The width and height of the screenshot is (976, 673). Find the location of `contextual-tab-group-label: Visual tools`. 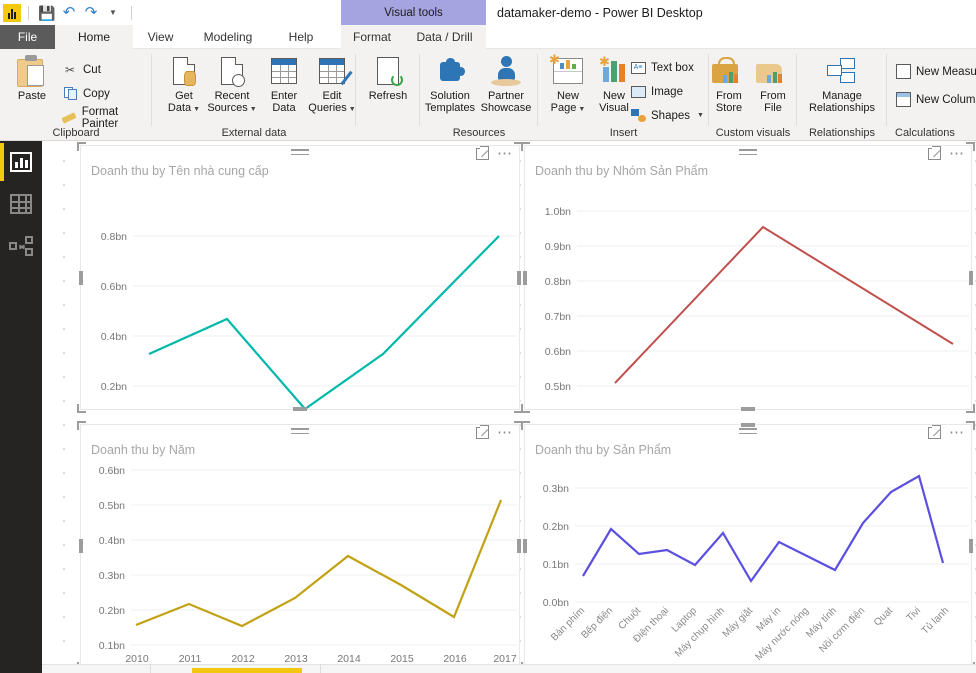

contextual-tab-group-label: Visual tools is located at coordinates (413, 12).